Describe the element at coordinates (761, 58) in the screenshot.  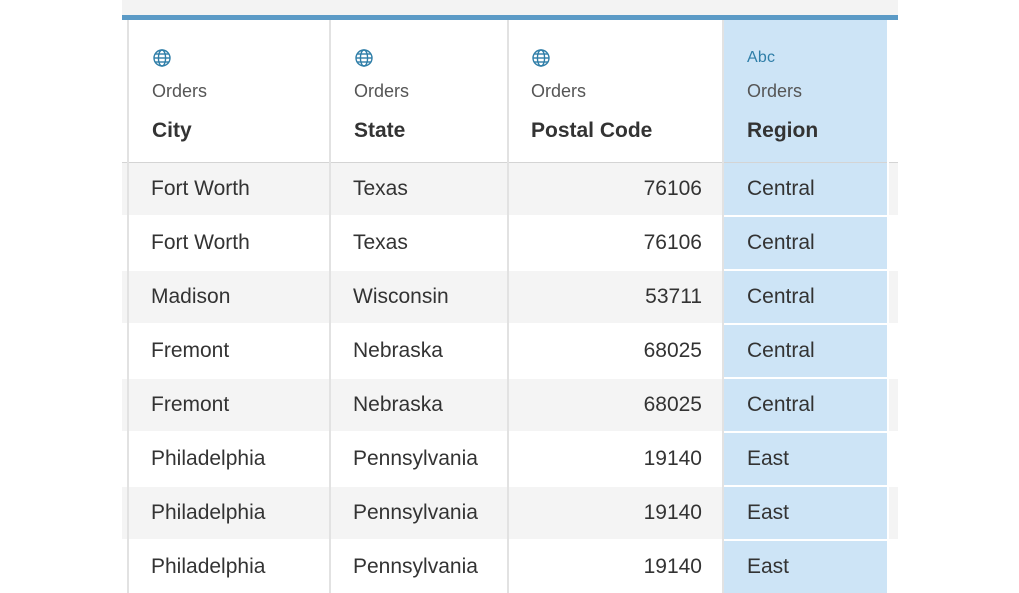
I see `string-type-icon: Abc` at that location.